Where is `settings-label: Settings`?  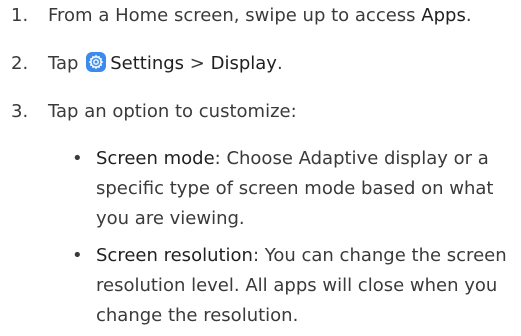 settings-label: Settings is located at coordinates (147, 63).